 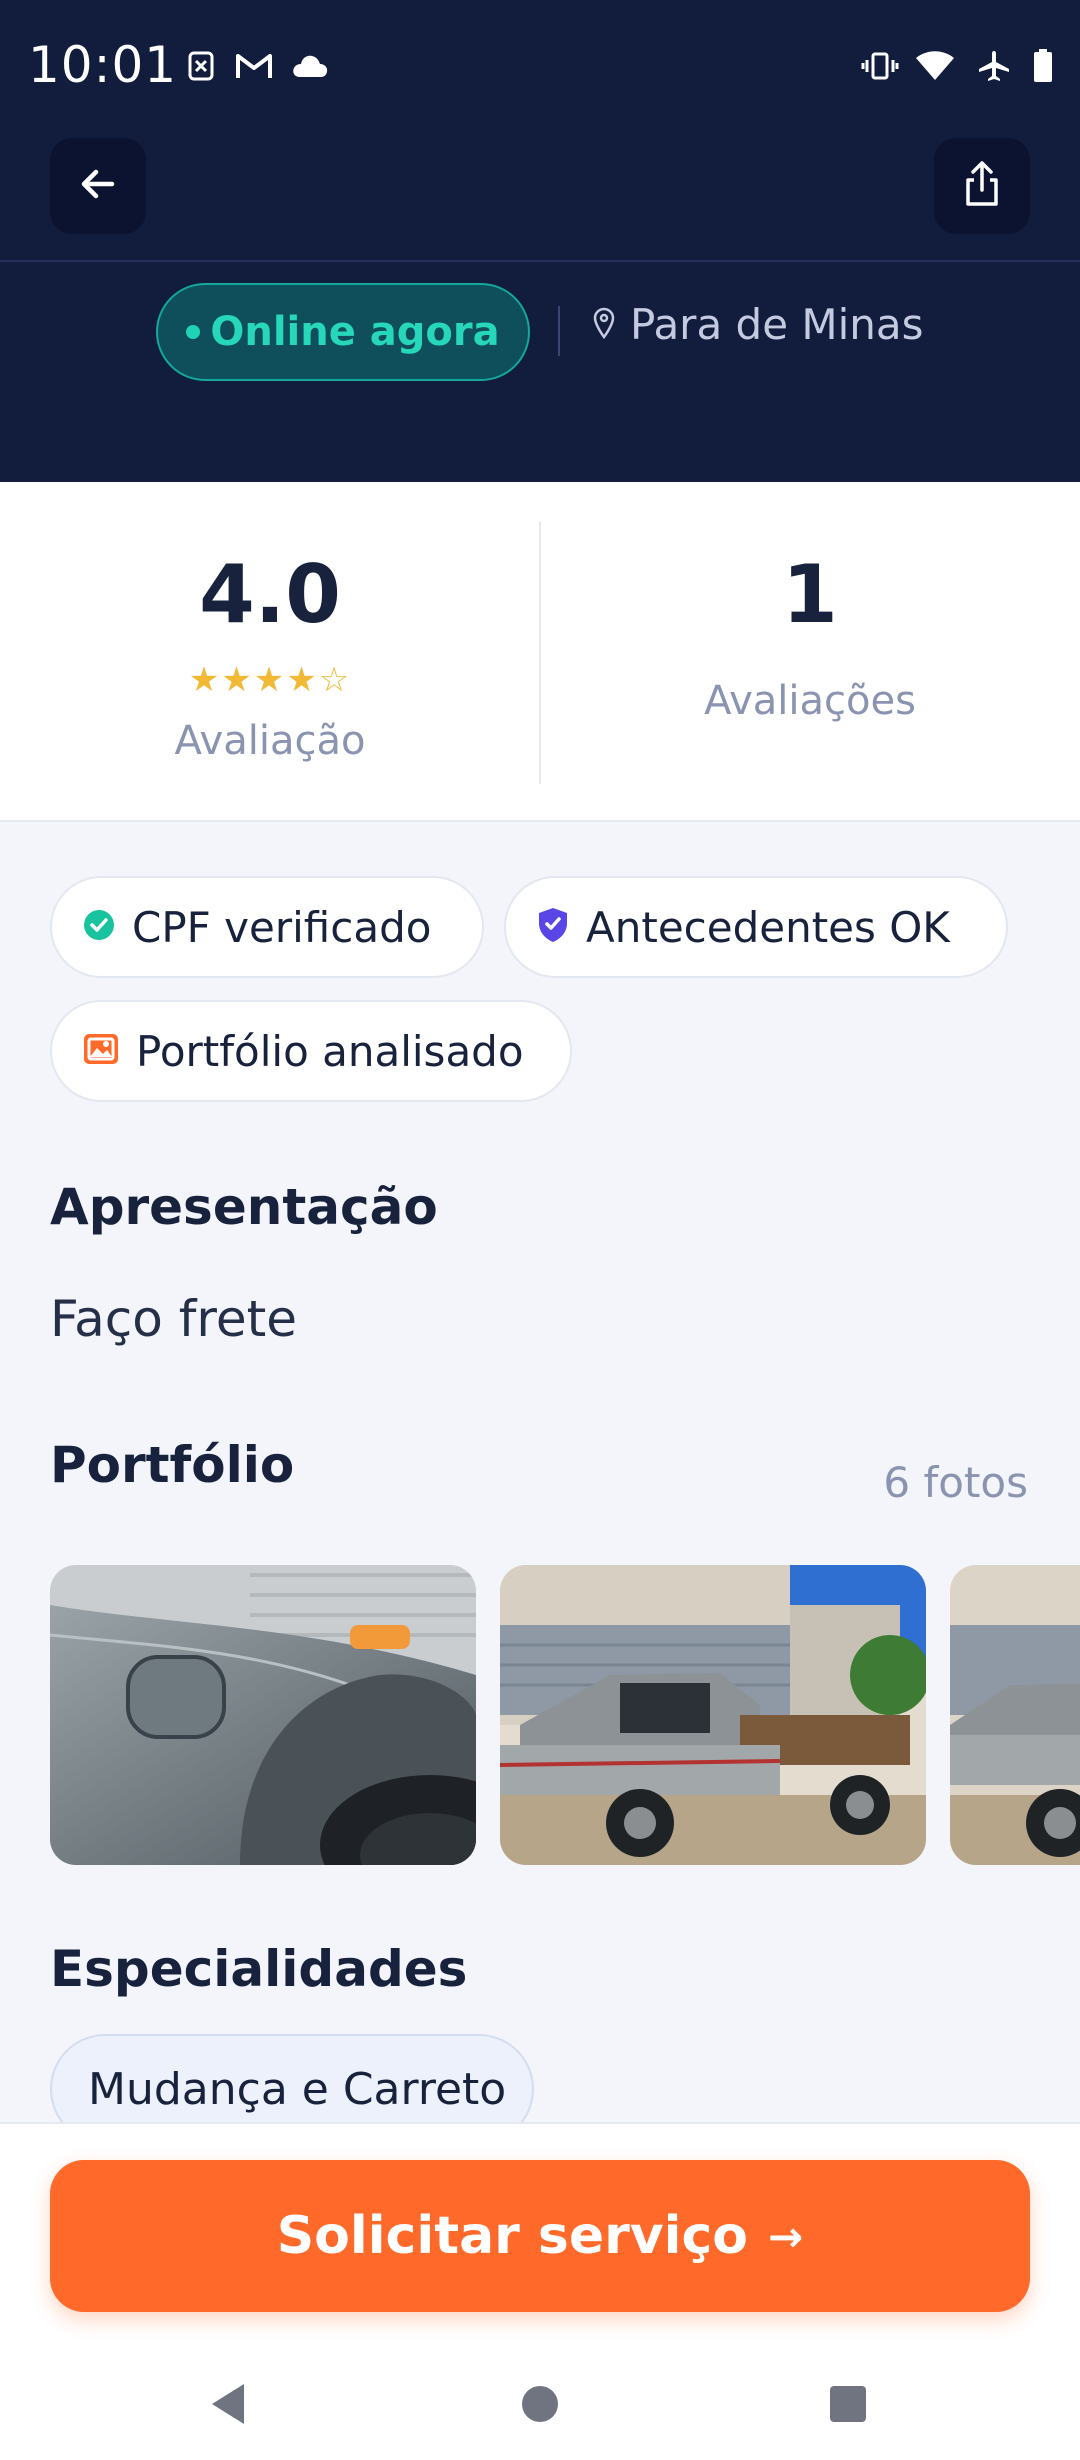 I want to click on rating-value: 4.0, so click(x=270, y=594).